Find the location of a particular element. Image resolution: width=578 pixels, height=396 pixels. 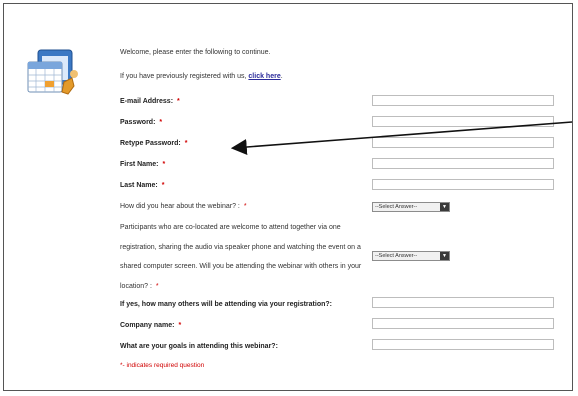

hear-about-label: How did you hear about the webinar? : * is located at coordinates (183, 206).